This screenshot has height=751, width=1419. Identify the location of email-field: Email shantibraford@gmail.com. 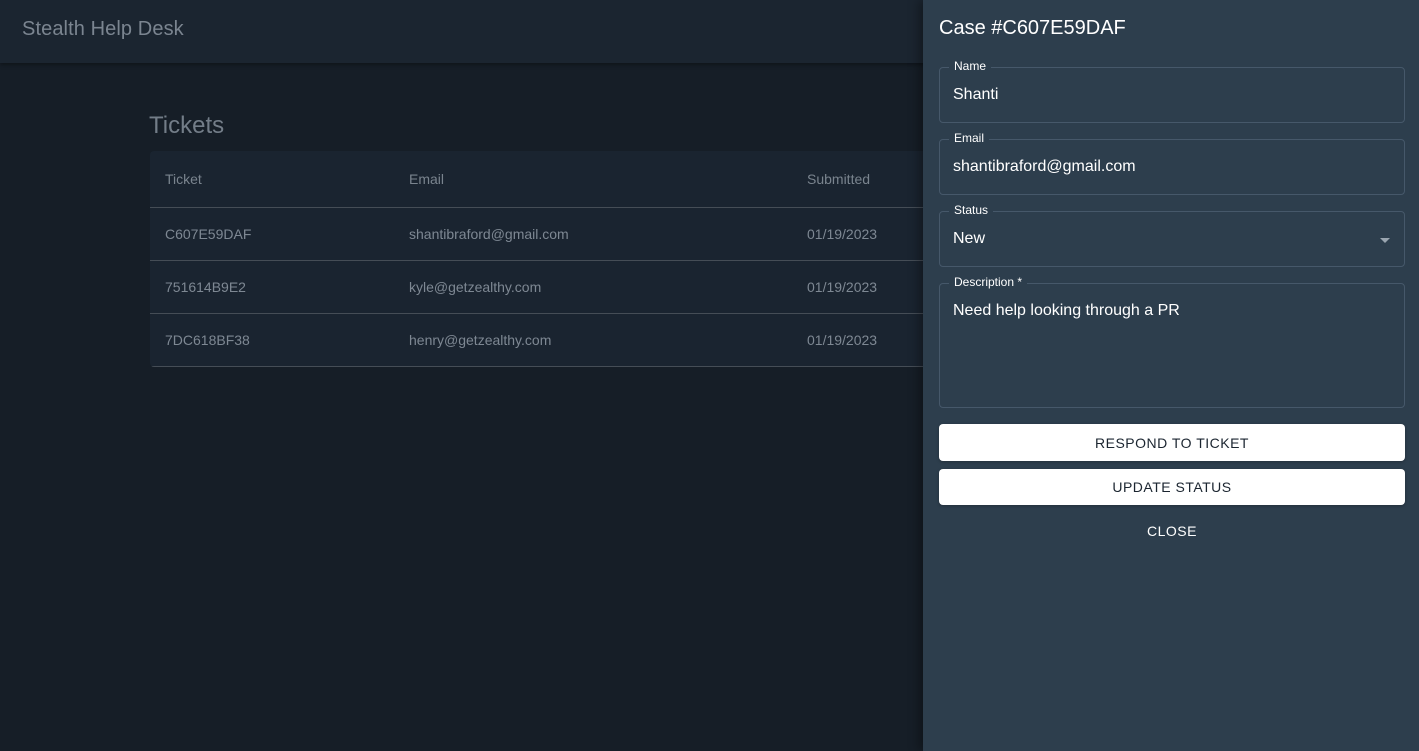
(1172, 162).